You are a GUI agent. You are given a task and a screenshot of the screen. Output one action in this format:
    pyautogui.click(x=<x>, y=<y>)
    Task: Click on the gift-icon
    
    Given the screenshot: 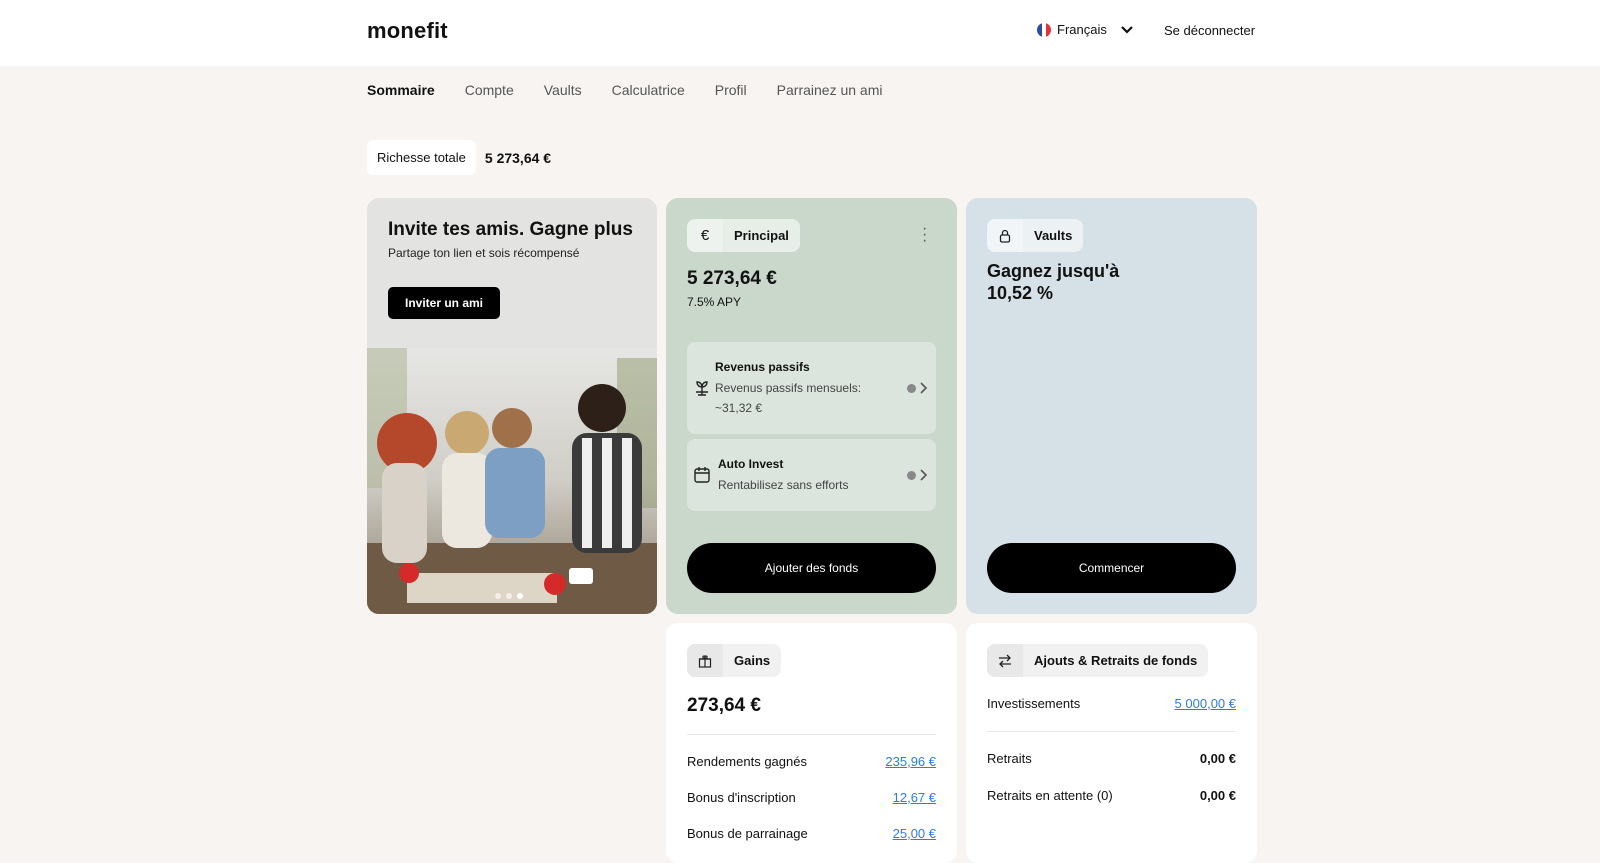 What is the action you would take?
    pyautogui.click(x=705, y=660)
    